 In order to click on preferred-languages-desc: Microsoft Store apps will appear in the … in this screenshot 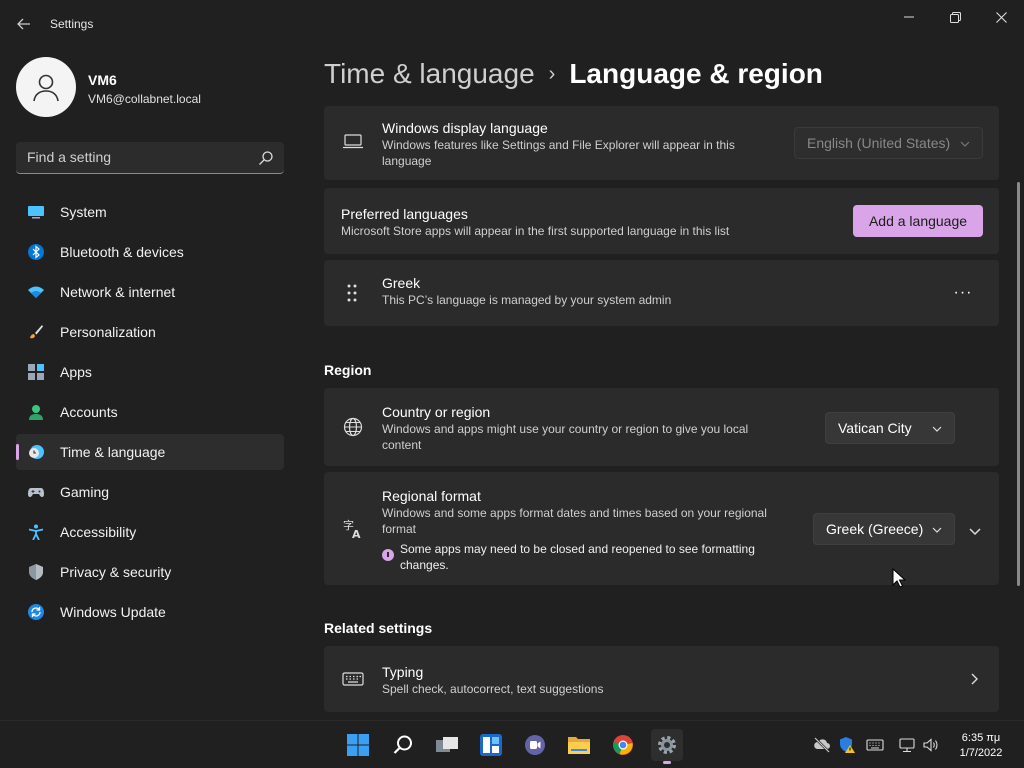, I will do `click(535, 231)`.